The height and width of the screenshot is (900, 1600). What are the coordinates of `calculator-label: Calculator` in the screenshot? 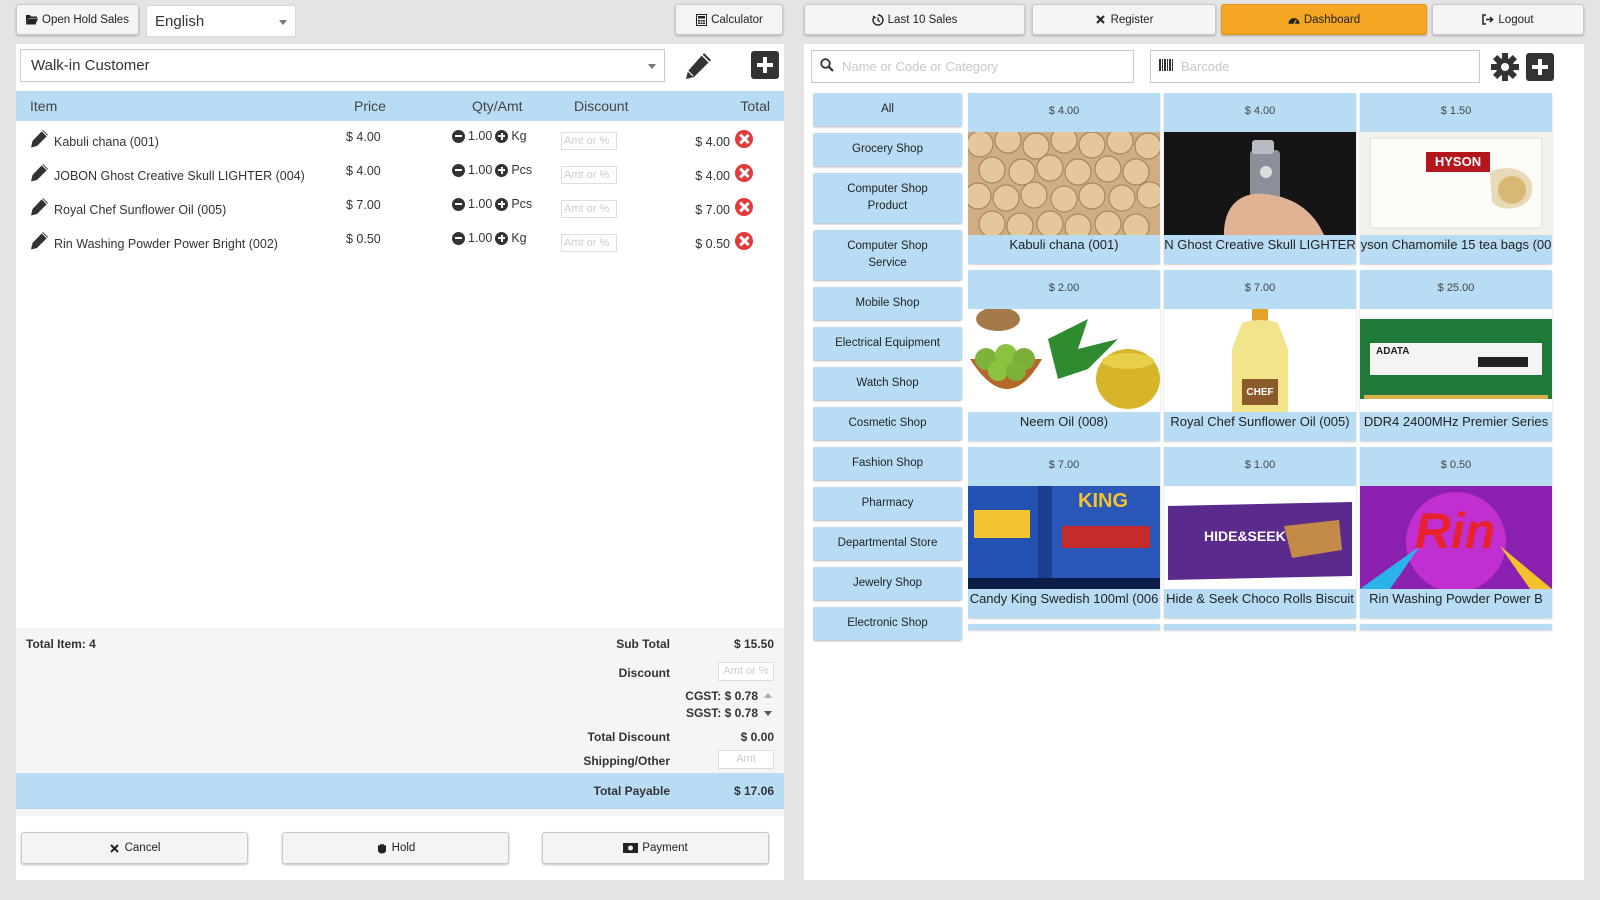 It's located at (737, 19).